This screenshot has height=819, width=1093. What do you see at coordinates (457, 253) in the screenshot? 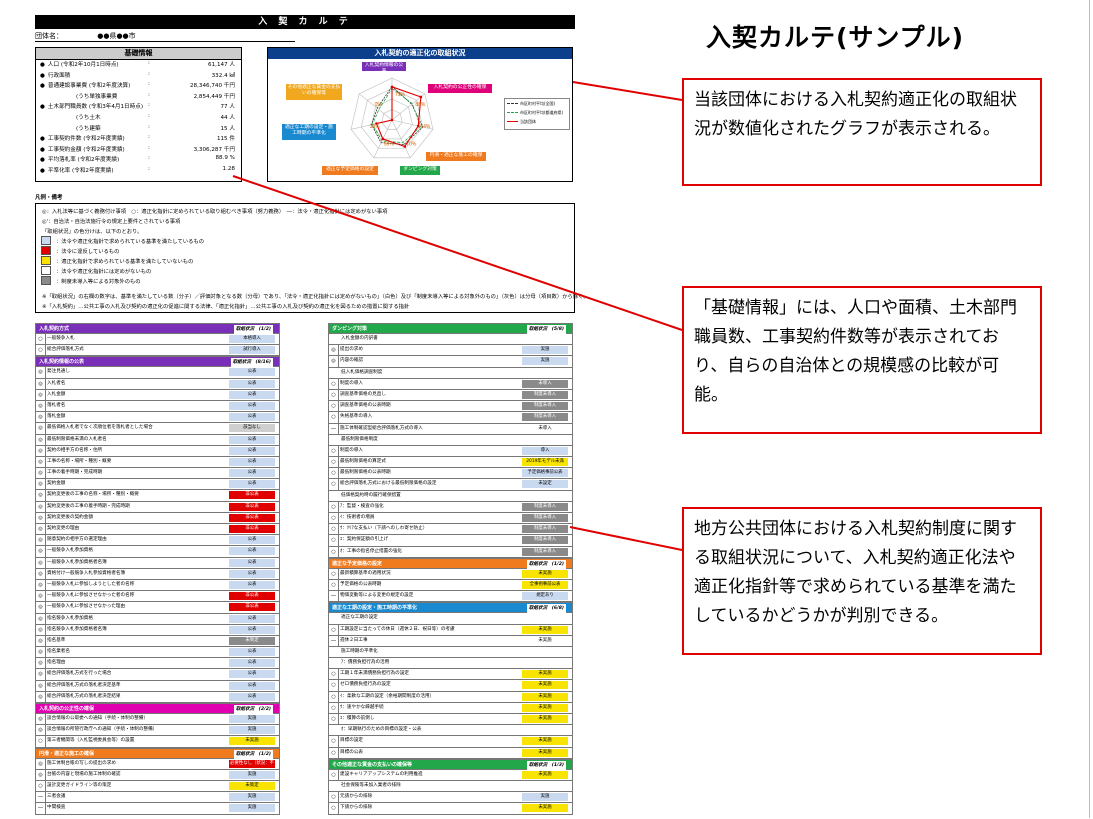
I see `callout-line-basic` at bounding box center [457, 253].